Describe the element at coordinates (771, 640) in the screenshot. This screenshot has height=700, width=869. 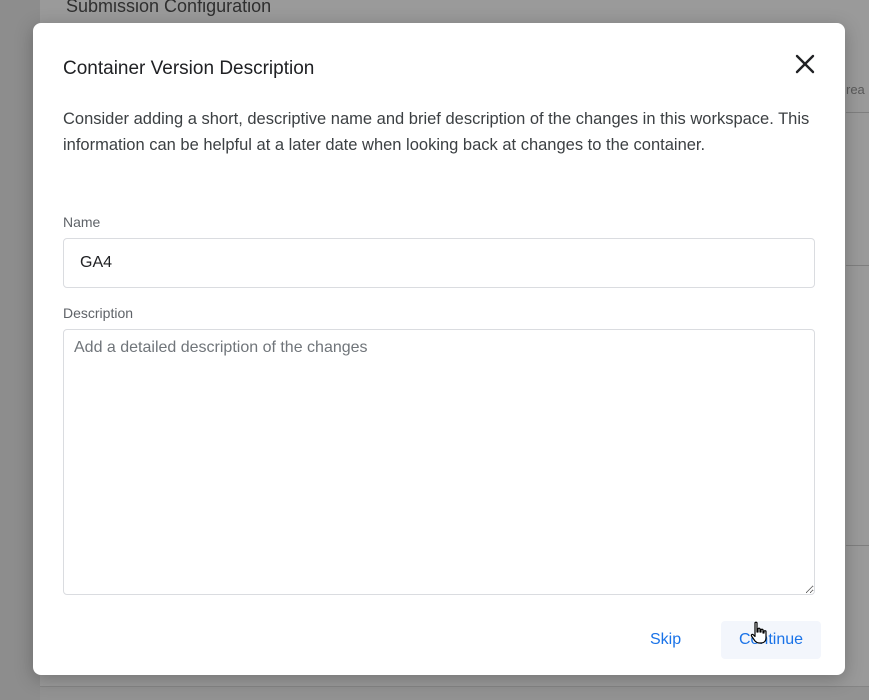
I see `continue-button: Continue` at that location.